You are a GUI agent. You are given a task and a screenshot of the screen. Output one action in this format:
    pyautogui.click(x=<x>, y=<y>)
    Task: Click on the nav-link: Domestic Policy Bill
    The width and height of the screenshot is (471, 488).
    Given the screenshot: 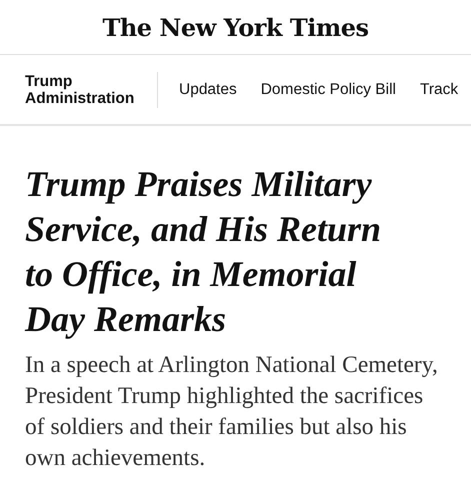 What is the action you would take?
    pyautogui.click(x=328, y=89)
    